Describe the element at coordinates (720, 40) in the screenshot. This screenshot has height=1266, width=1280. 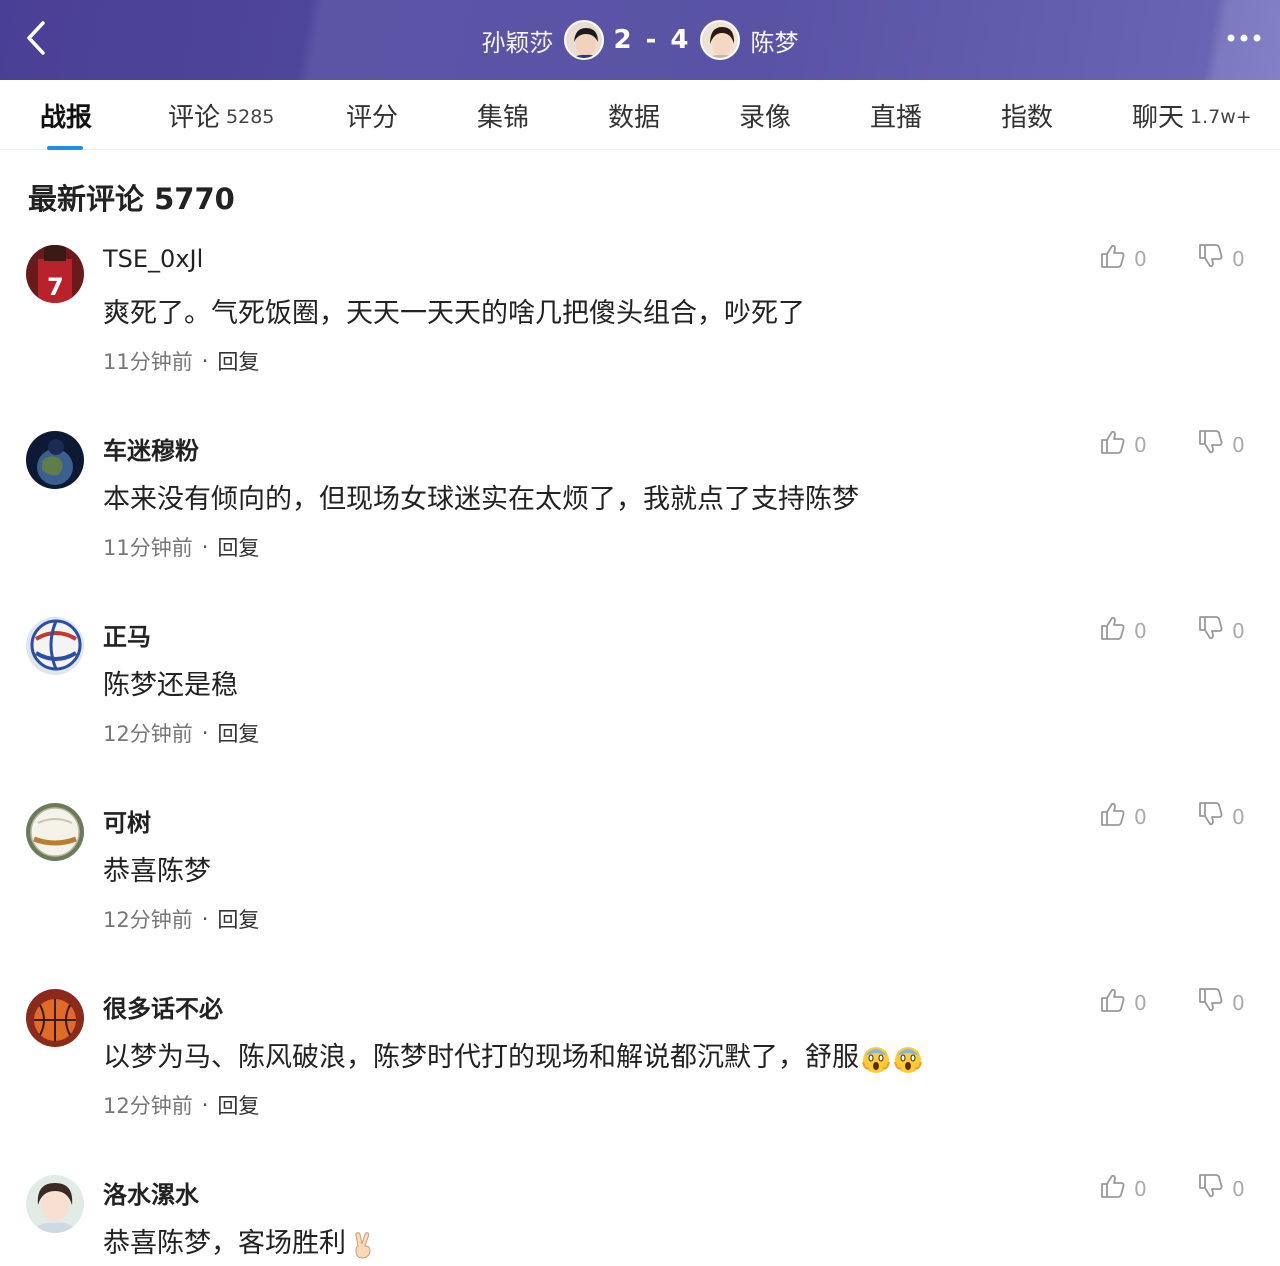
I see `player-right-avatar` at that location.